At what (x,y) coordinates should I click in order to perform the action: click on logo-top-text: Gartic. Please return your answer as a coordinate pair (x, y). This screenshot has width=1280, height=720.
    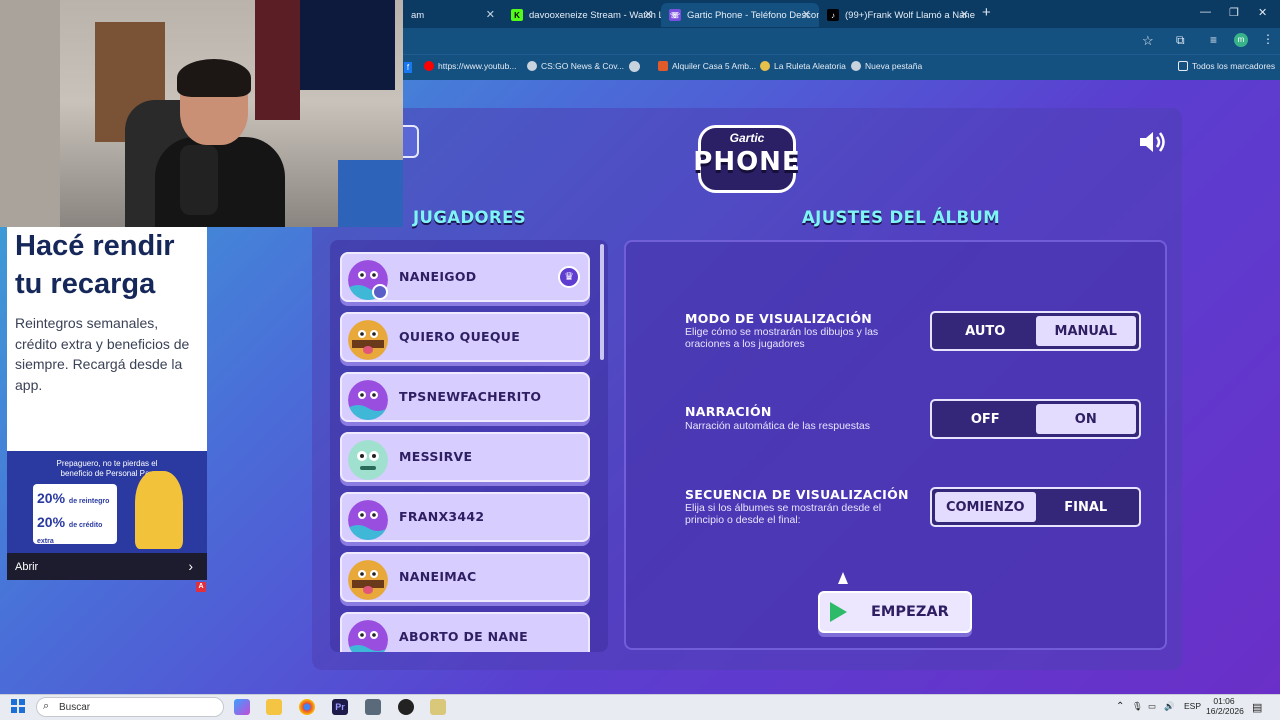
    Looking at the image, I should click on (747, 138).